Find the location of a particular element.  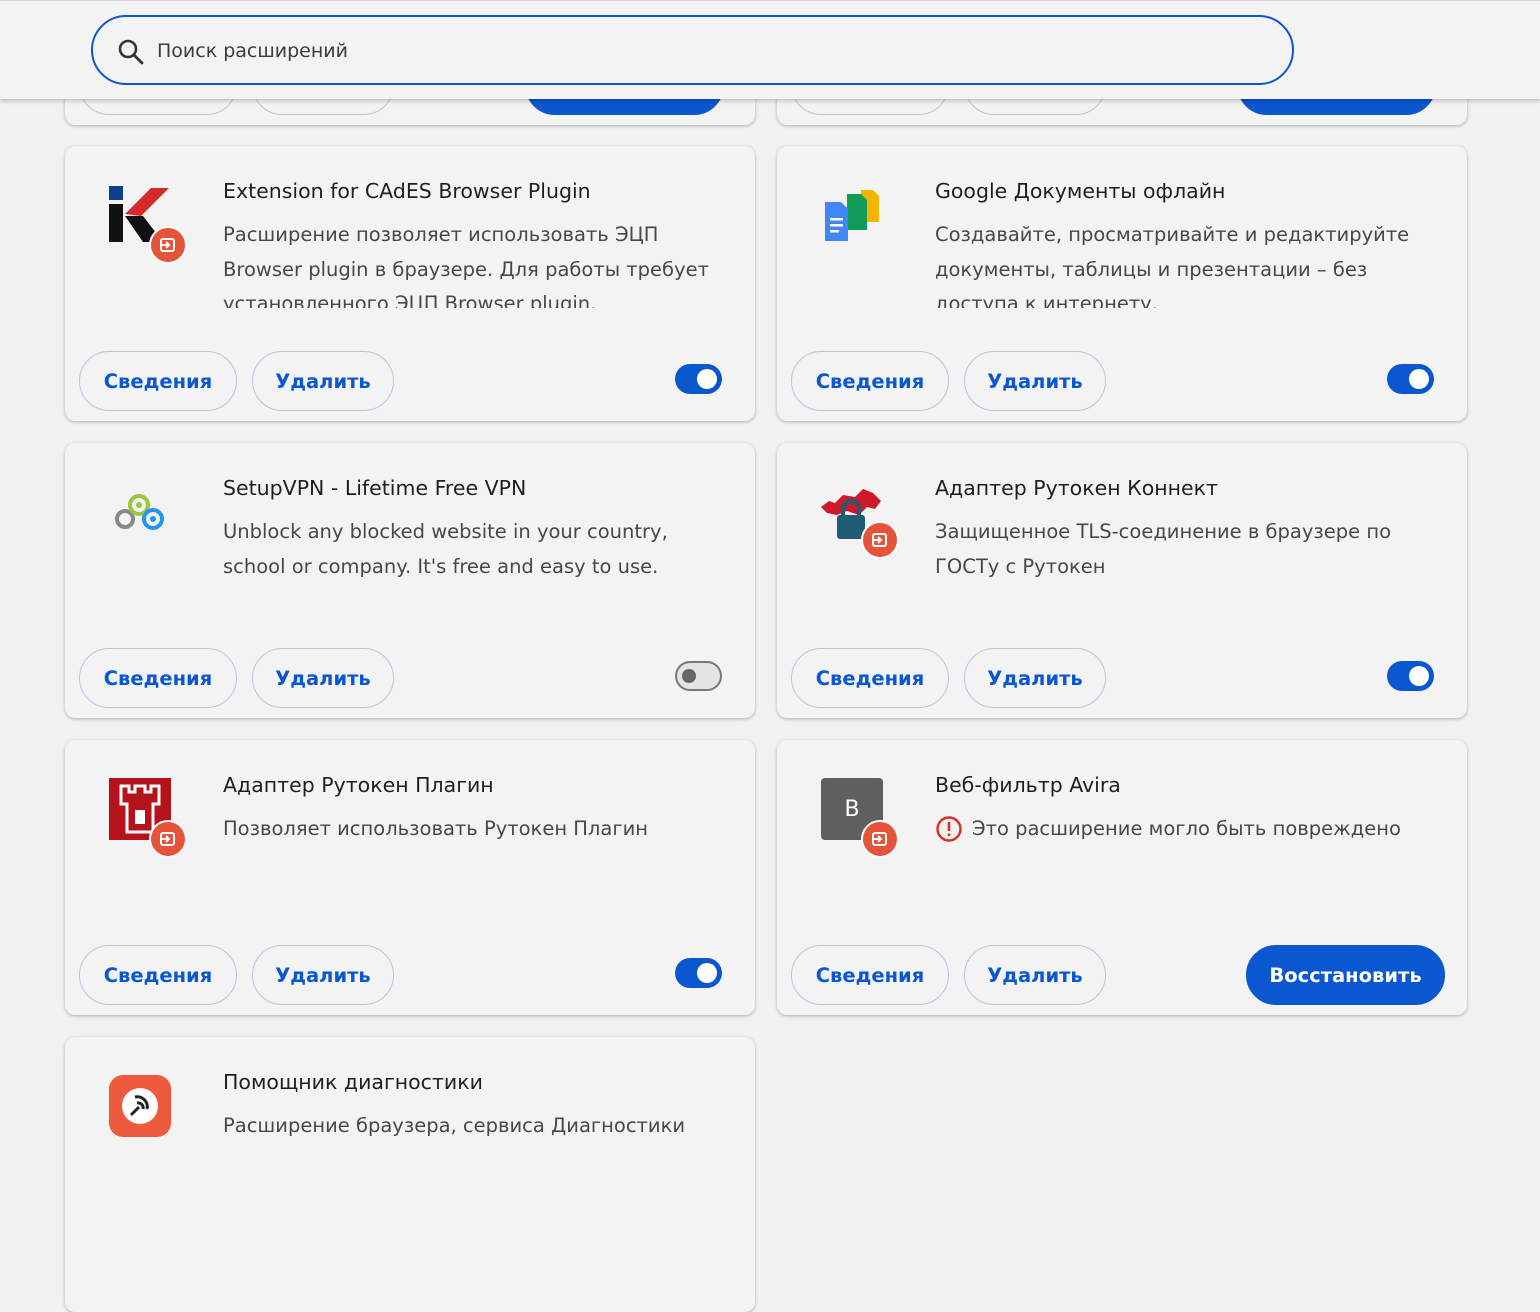

cades-k-icon is located at coordinates (147, 224).